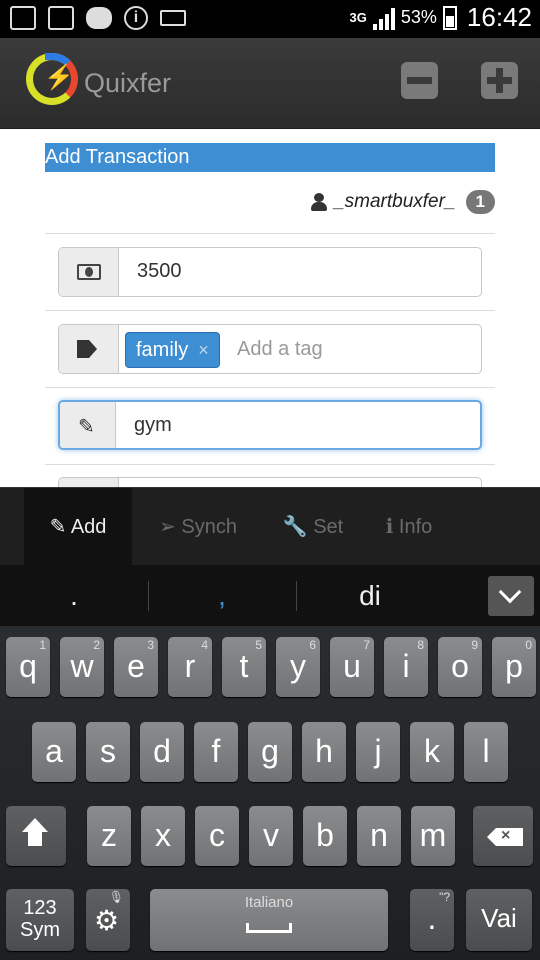  I want to click on key-m: m, so click(433, 836).